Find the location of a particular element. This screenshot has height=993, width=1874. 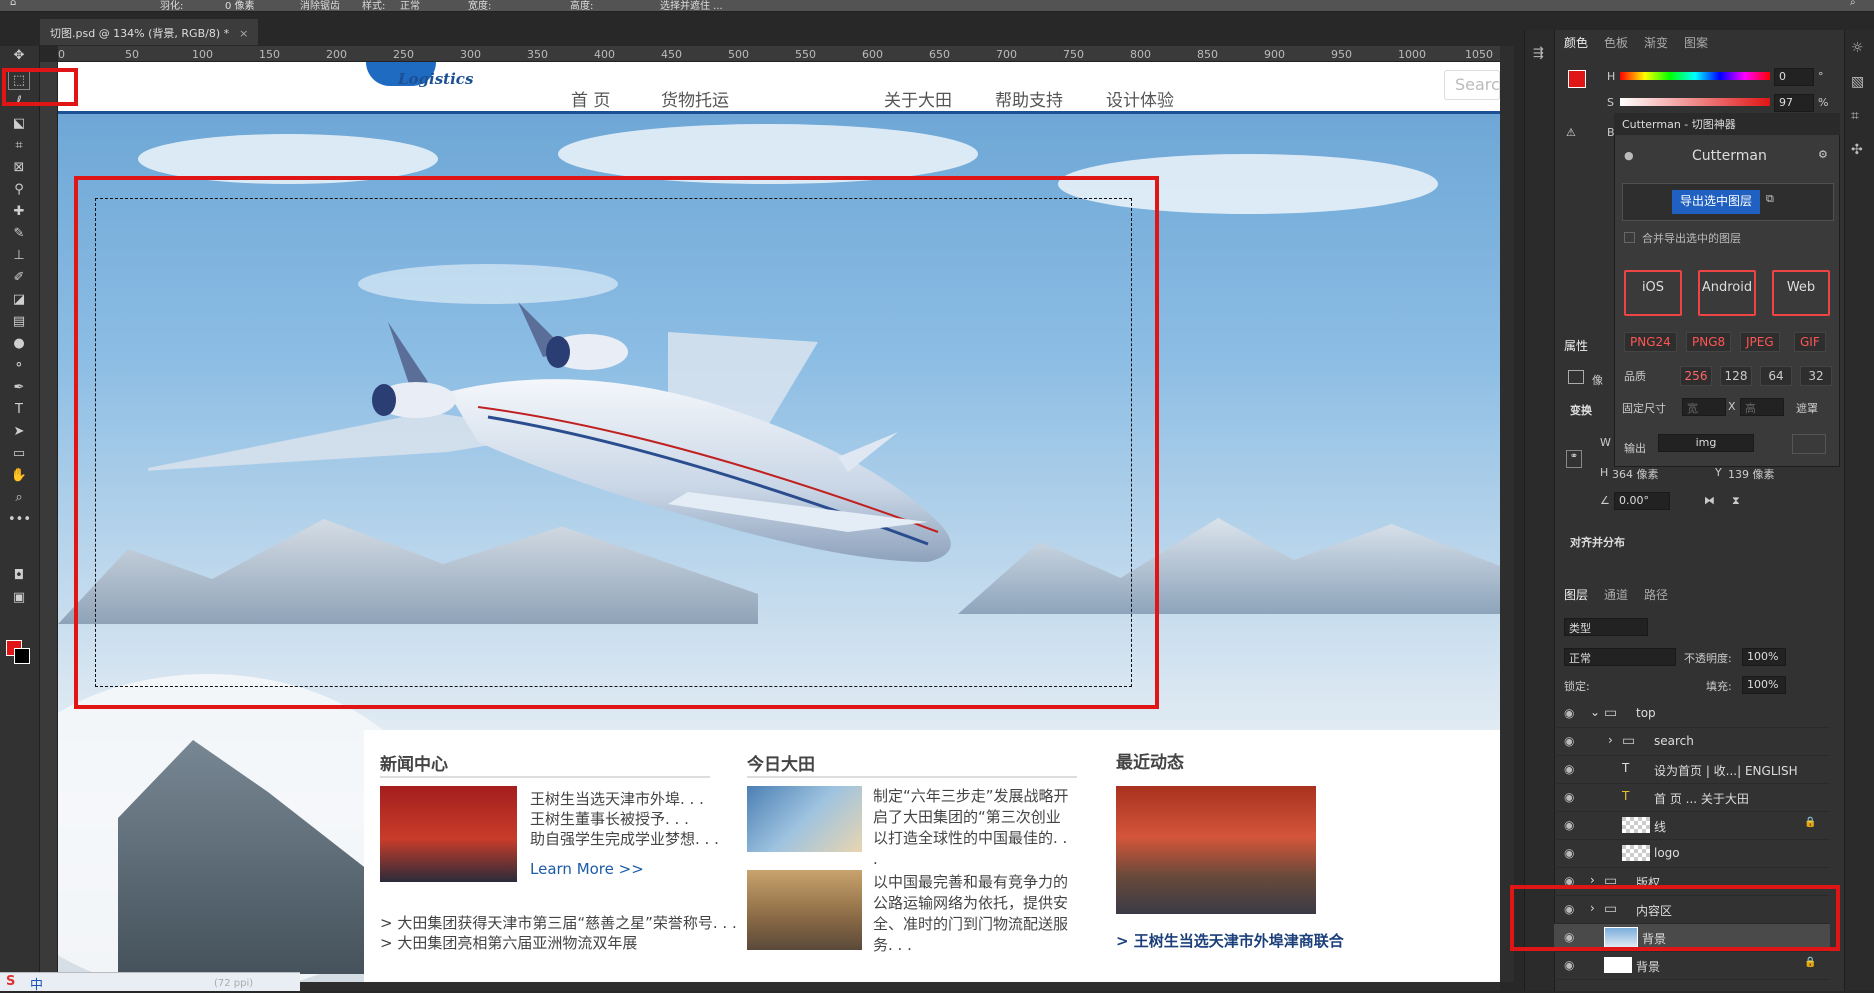

eraser-tool-icon: ◪ is located at coordinates (19, 300).